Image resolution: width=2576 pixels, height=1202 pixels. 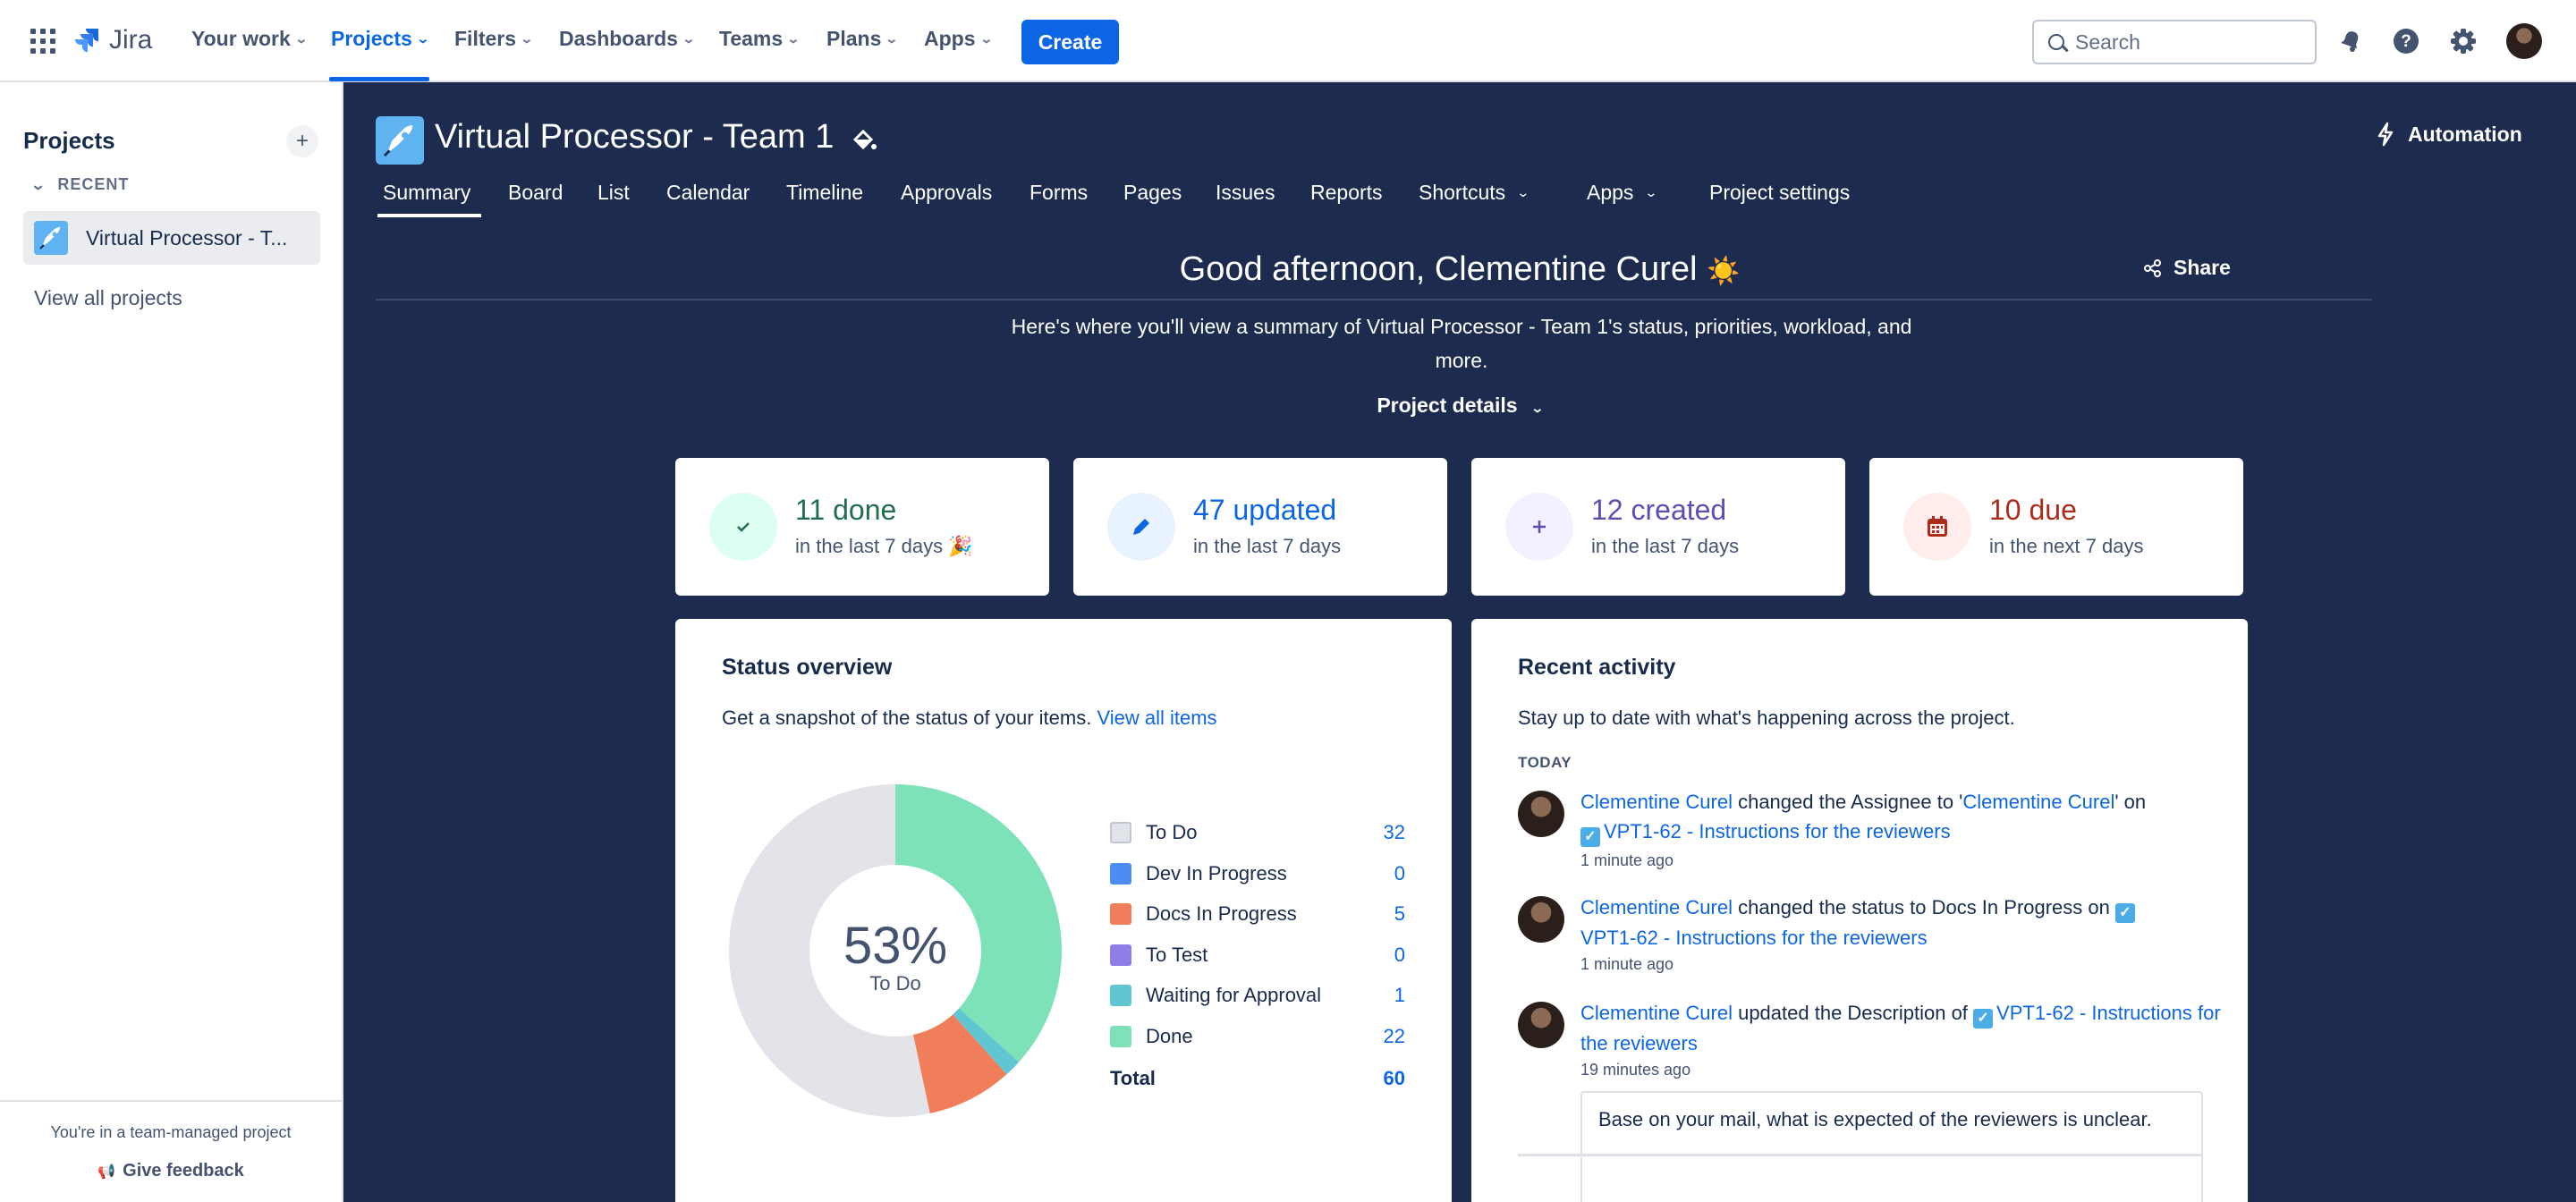 I want to click on view-all-projects-link: View all projects, so click(x=108, y=298).